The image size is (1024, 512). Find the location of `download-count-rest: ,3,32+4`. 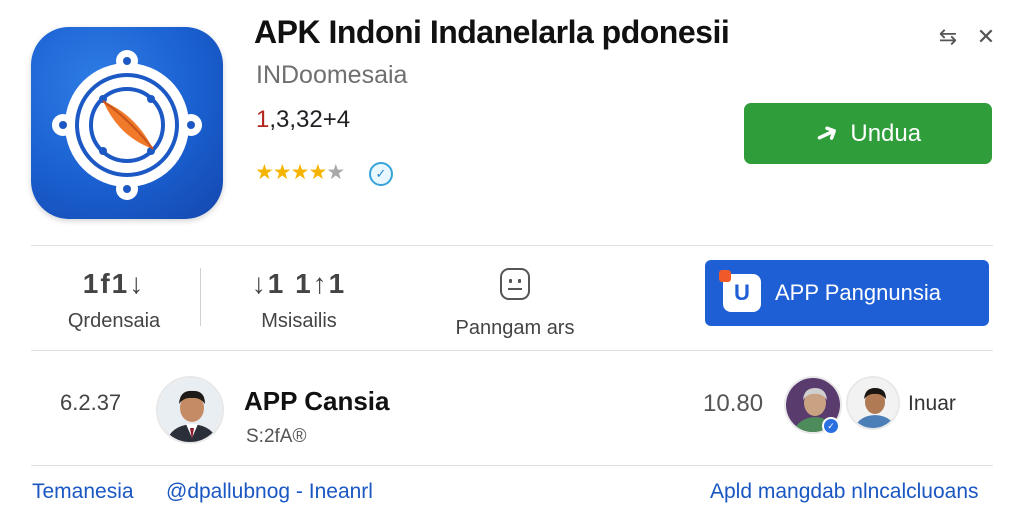

download-count-rest: ,3,32+4 is located at coordinates (310, 119).